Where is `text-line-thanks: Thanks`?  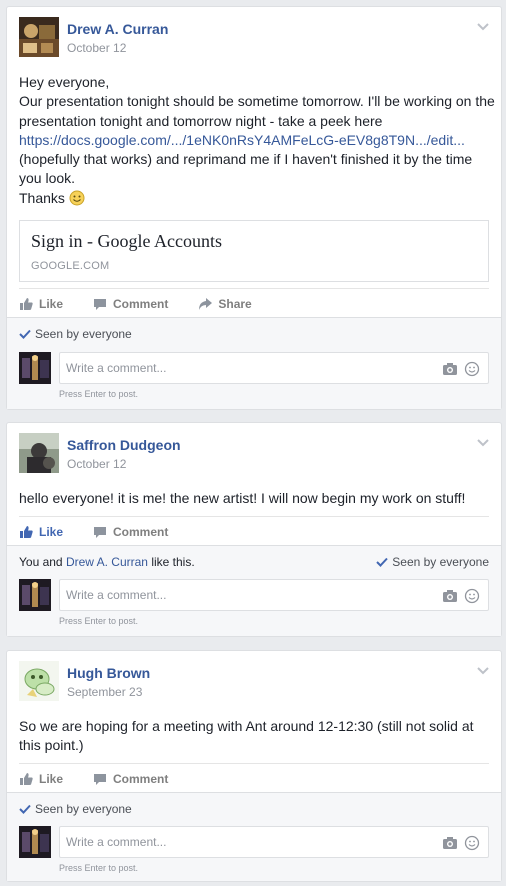 text-line-thanks: Thanks is located at coordinates (254, 198).